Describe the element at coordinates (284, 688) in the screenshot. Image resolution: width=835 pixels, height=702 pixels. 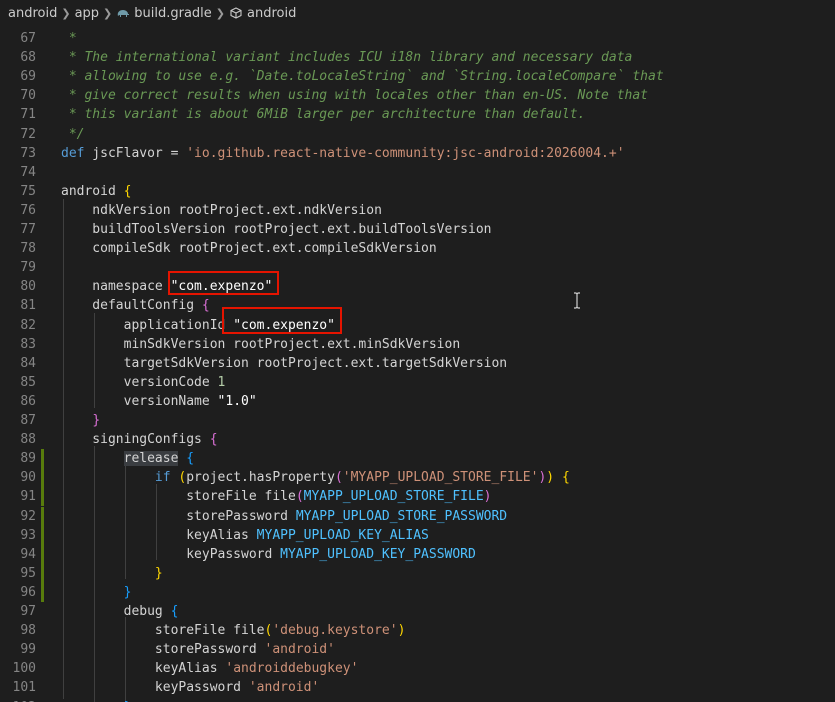
I see `code-token: 'android'` at that location.